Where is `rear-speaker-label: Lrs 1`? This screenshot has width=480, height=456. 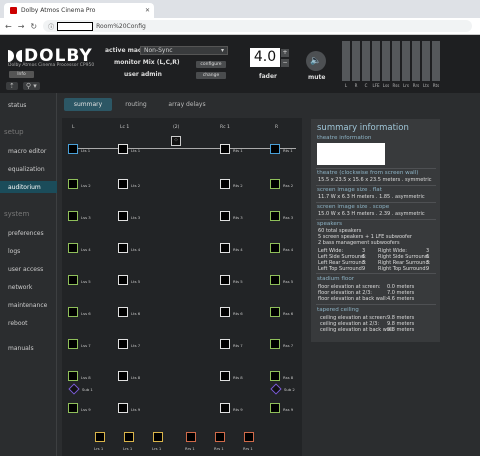 rear-speaker-label: Lrs 1 is located at coordinates (128, 448).